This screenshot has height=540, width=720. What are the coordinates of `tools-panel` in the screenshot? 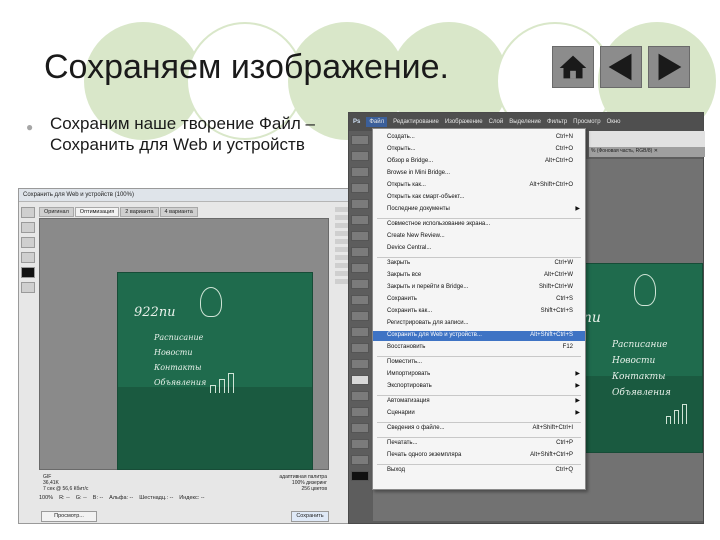 It's located at (360, 311).